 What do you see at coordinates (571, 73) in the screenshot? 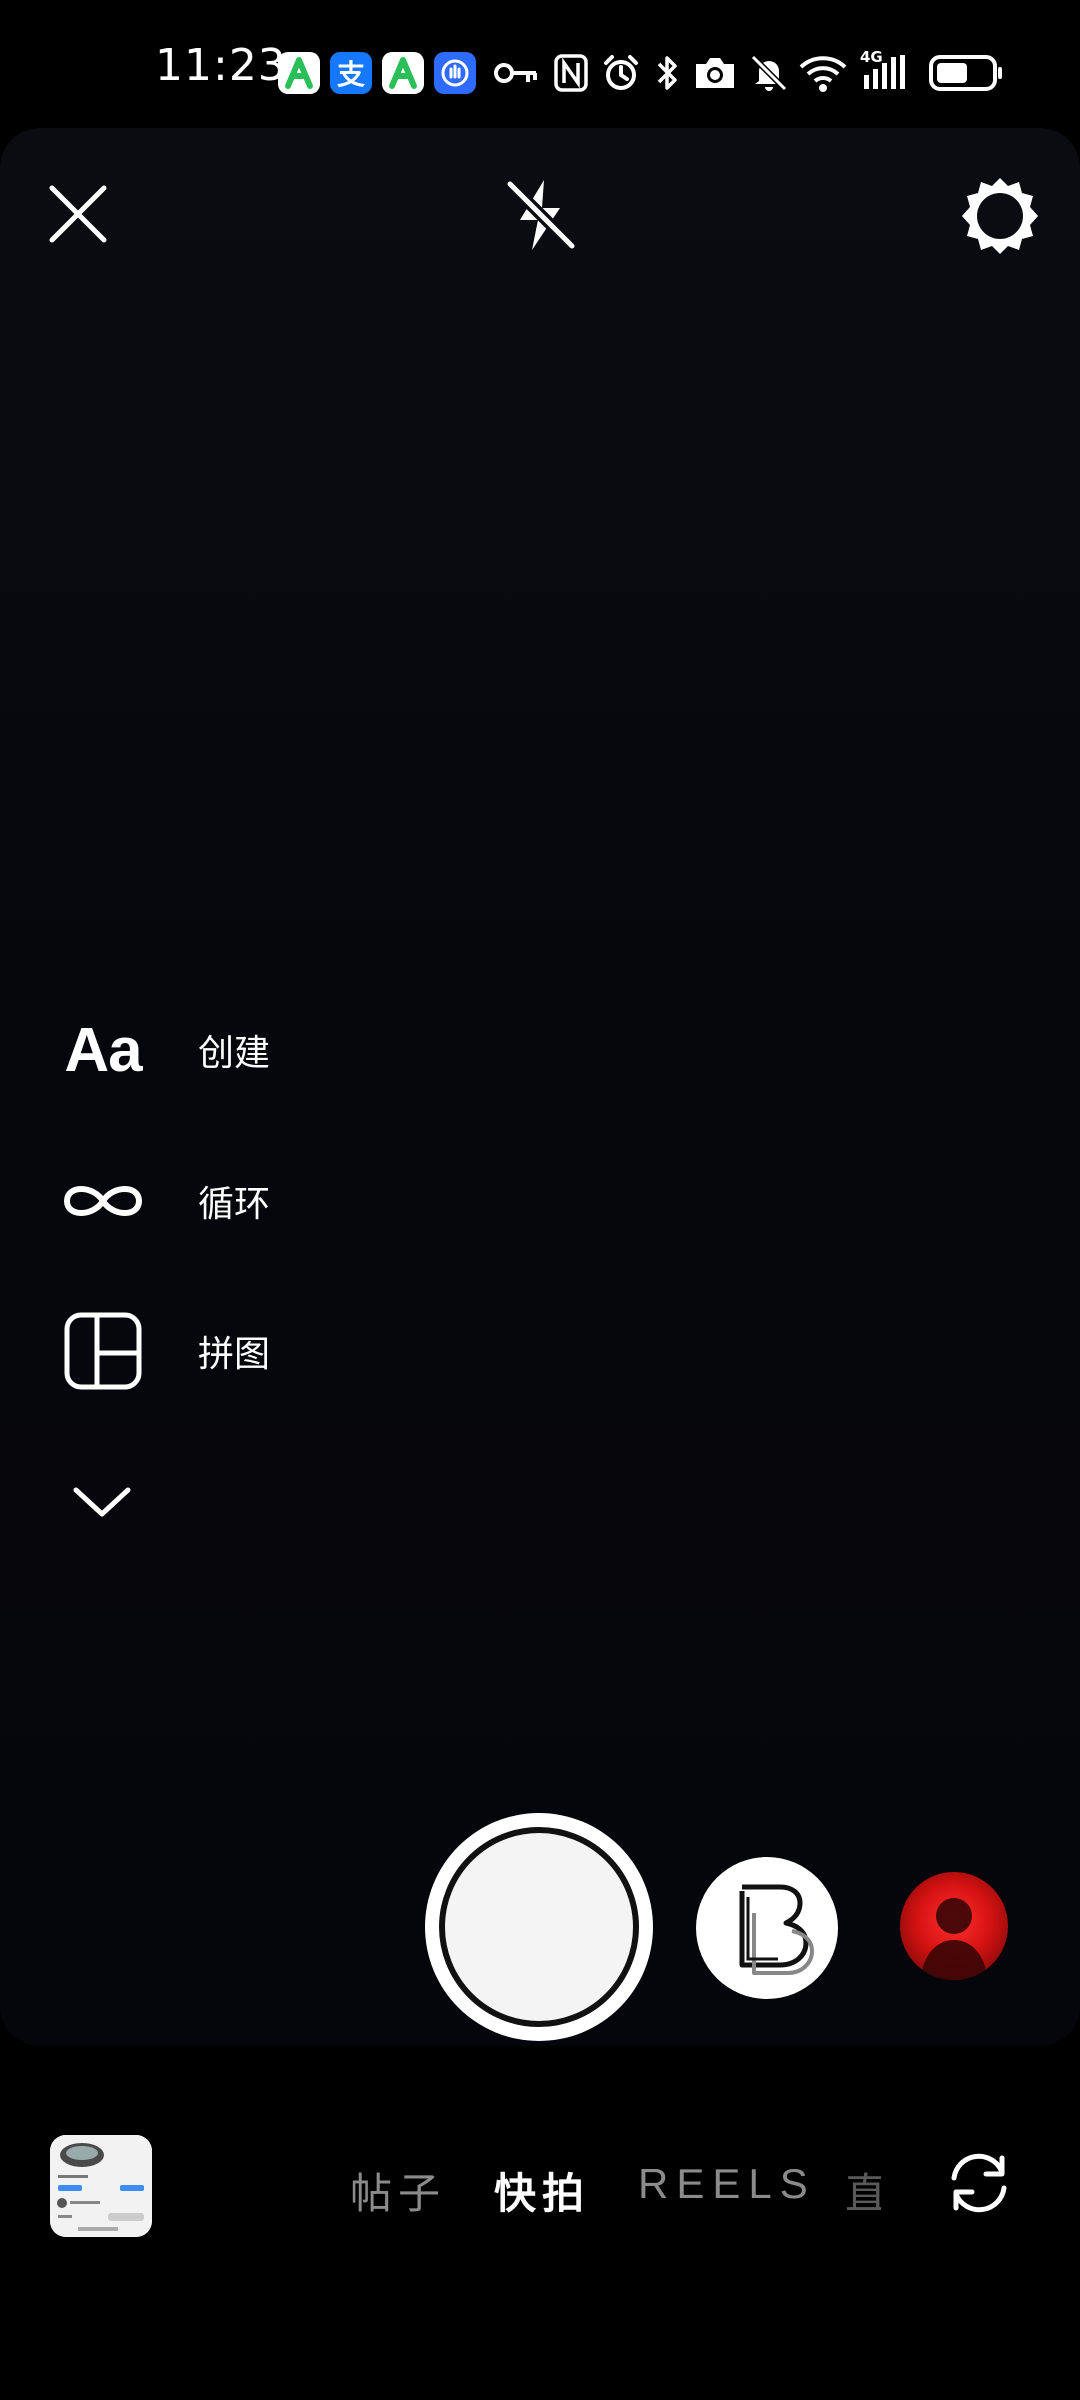
I see `nfc-icon` at bounding box center [571, 73].